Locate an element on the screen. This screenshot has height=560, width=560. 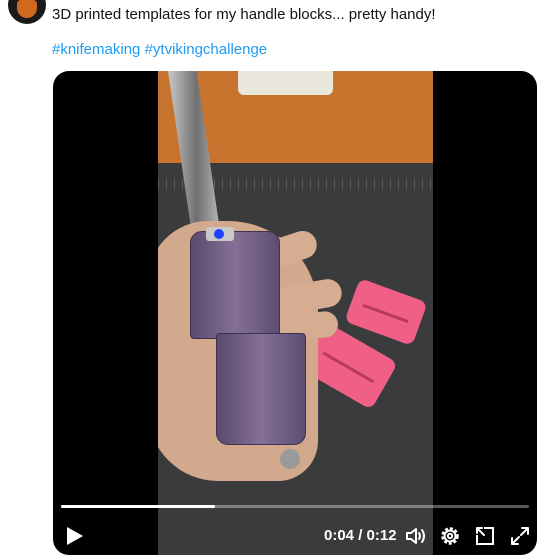
progress-fill is located at coordinates (138, 506).